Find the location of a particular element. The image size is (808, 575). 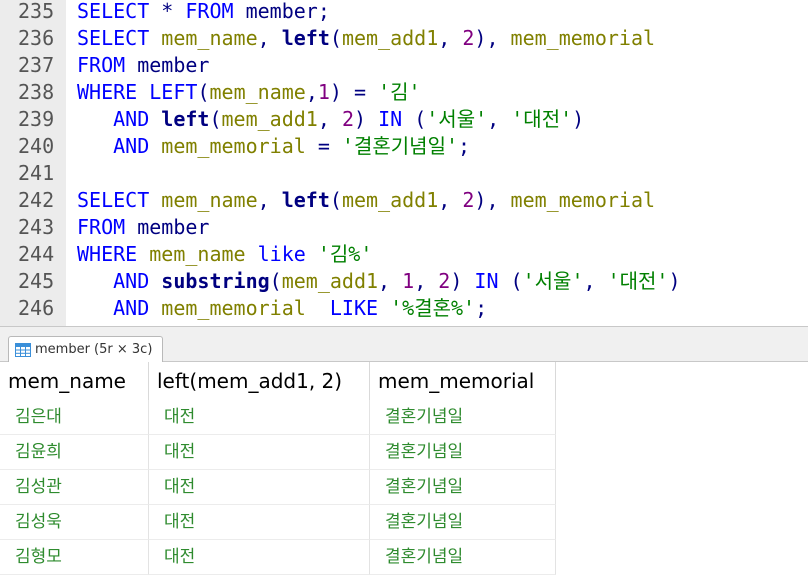

code-line: 246 AND mem_memorial LIKE '%결혼%'; is located at coordinates (404, 308).